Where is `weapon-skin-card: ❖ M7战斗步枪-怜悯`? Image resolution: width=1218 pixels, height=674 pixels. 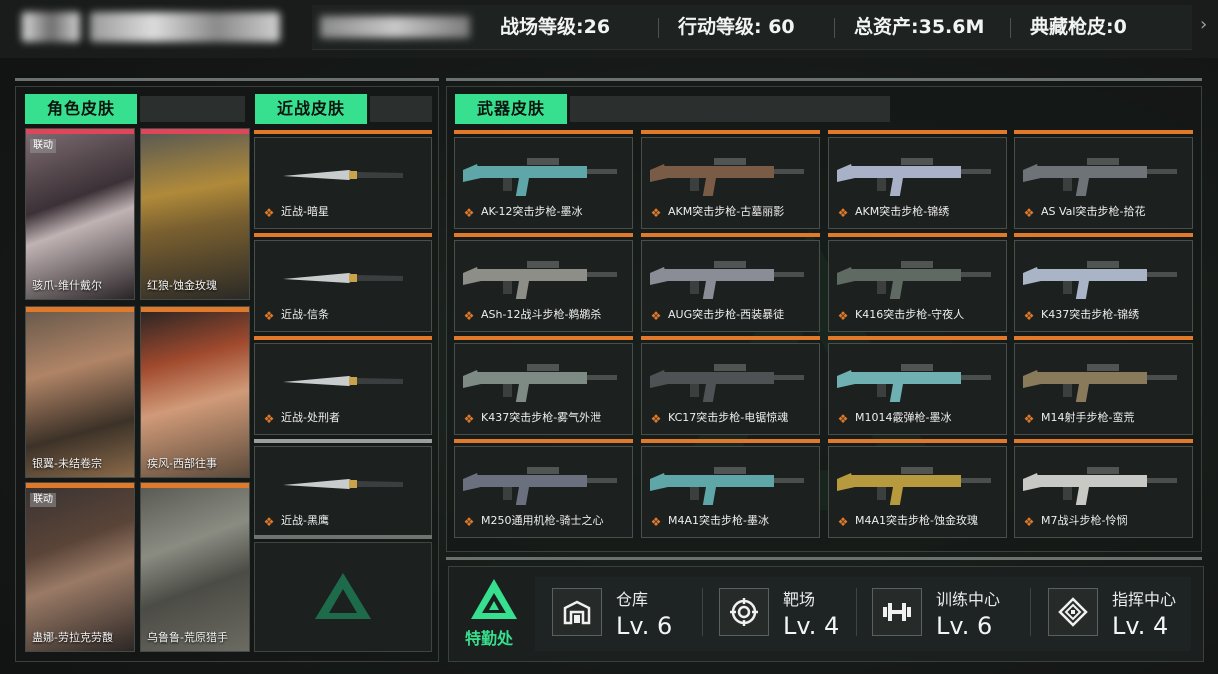
weapon-skin-card: ❖ M7战斗步枪-怜悯 is located at coordinates (1103, 488).